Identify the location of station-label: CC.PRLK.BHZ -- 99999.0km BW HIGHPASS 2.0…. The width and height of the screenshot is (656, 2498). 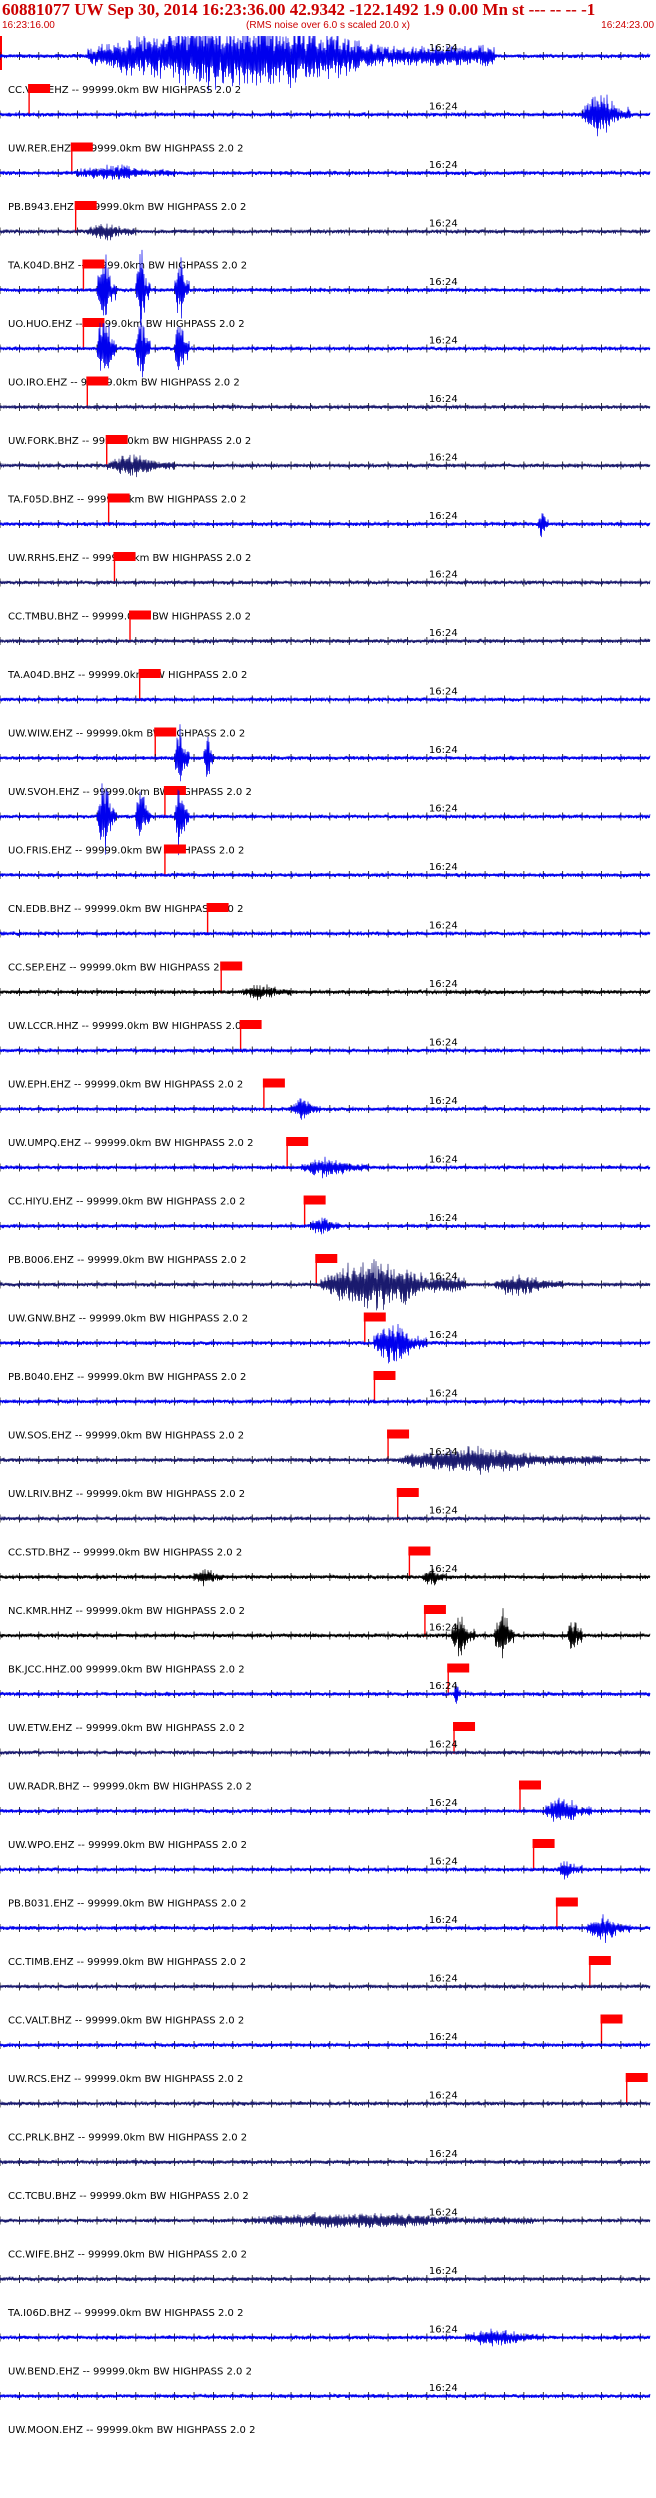
(127, 2138).